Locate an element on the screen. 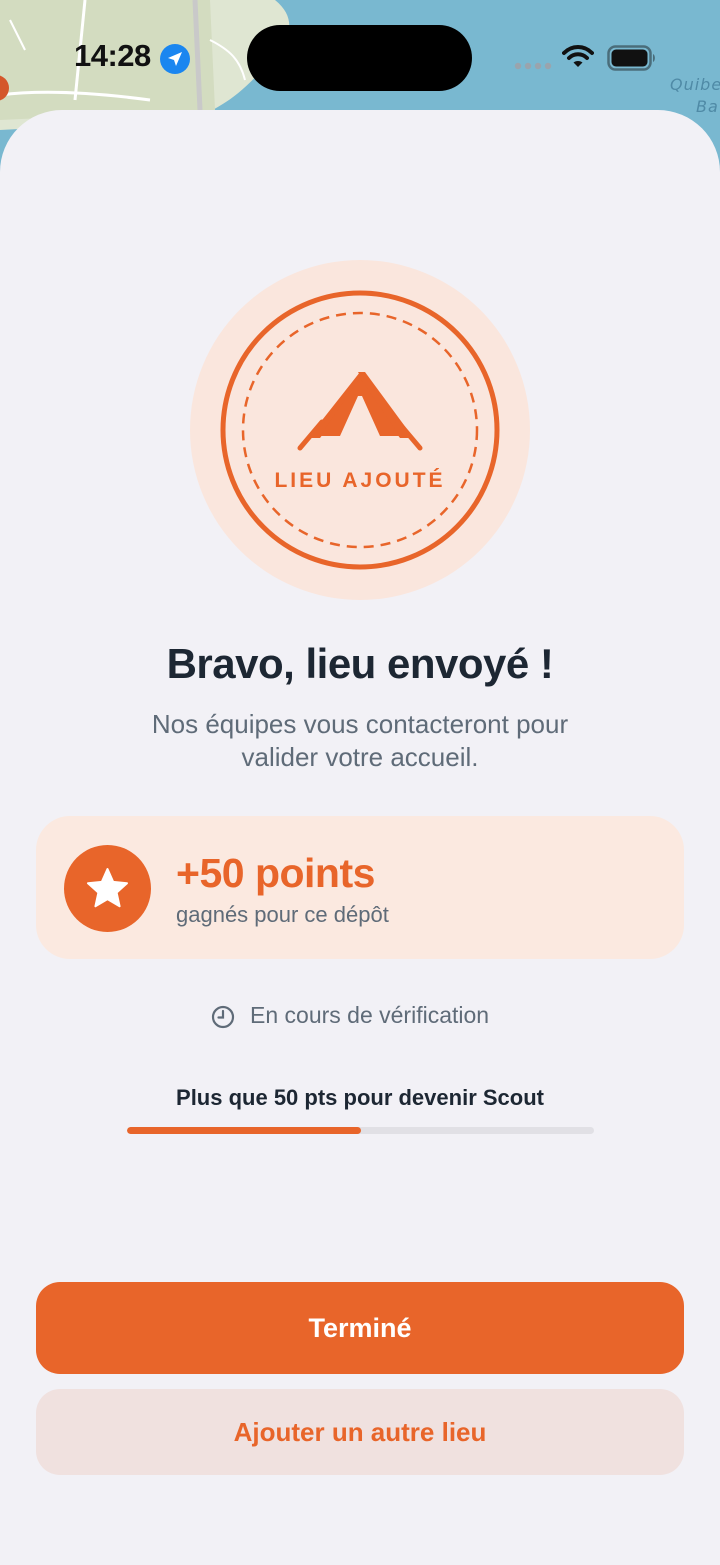 This screenshot has height=1565, width=720. star-badge is located at coordinates (107, 888).